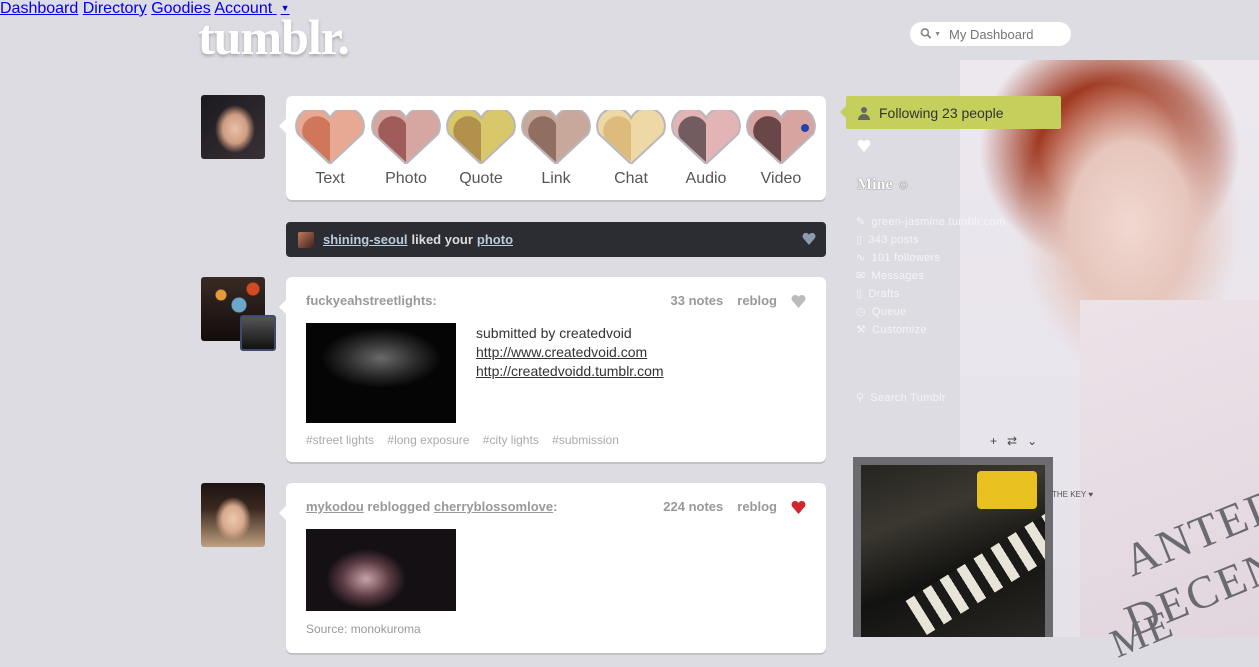 Image resolution: width=1259 pixels, height=667 pixels. I want to click on post-type-chat: Chat, so click(631, 149).